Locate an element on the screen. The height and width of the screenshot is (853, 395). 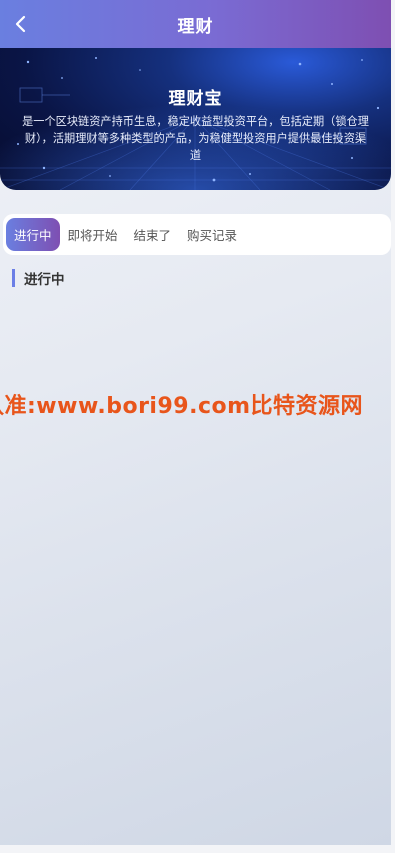
chevron-left-icon is located at coordinates (20, 24).